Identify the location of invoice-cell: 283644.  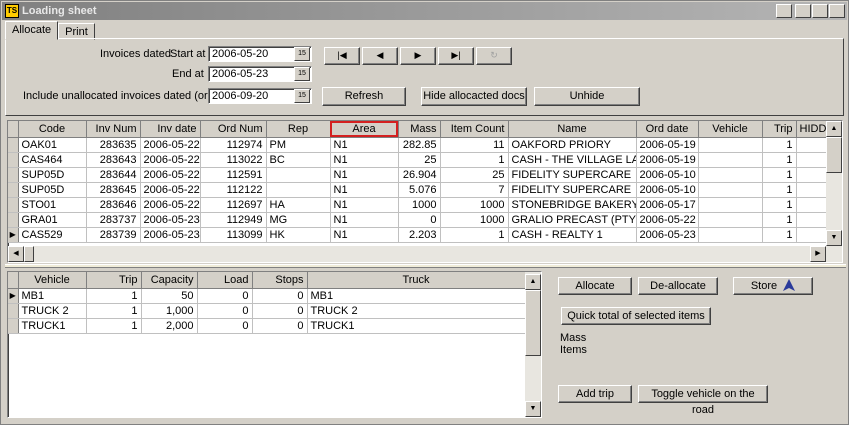
(113, 175).